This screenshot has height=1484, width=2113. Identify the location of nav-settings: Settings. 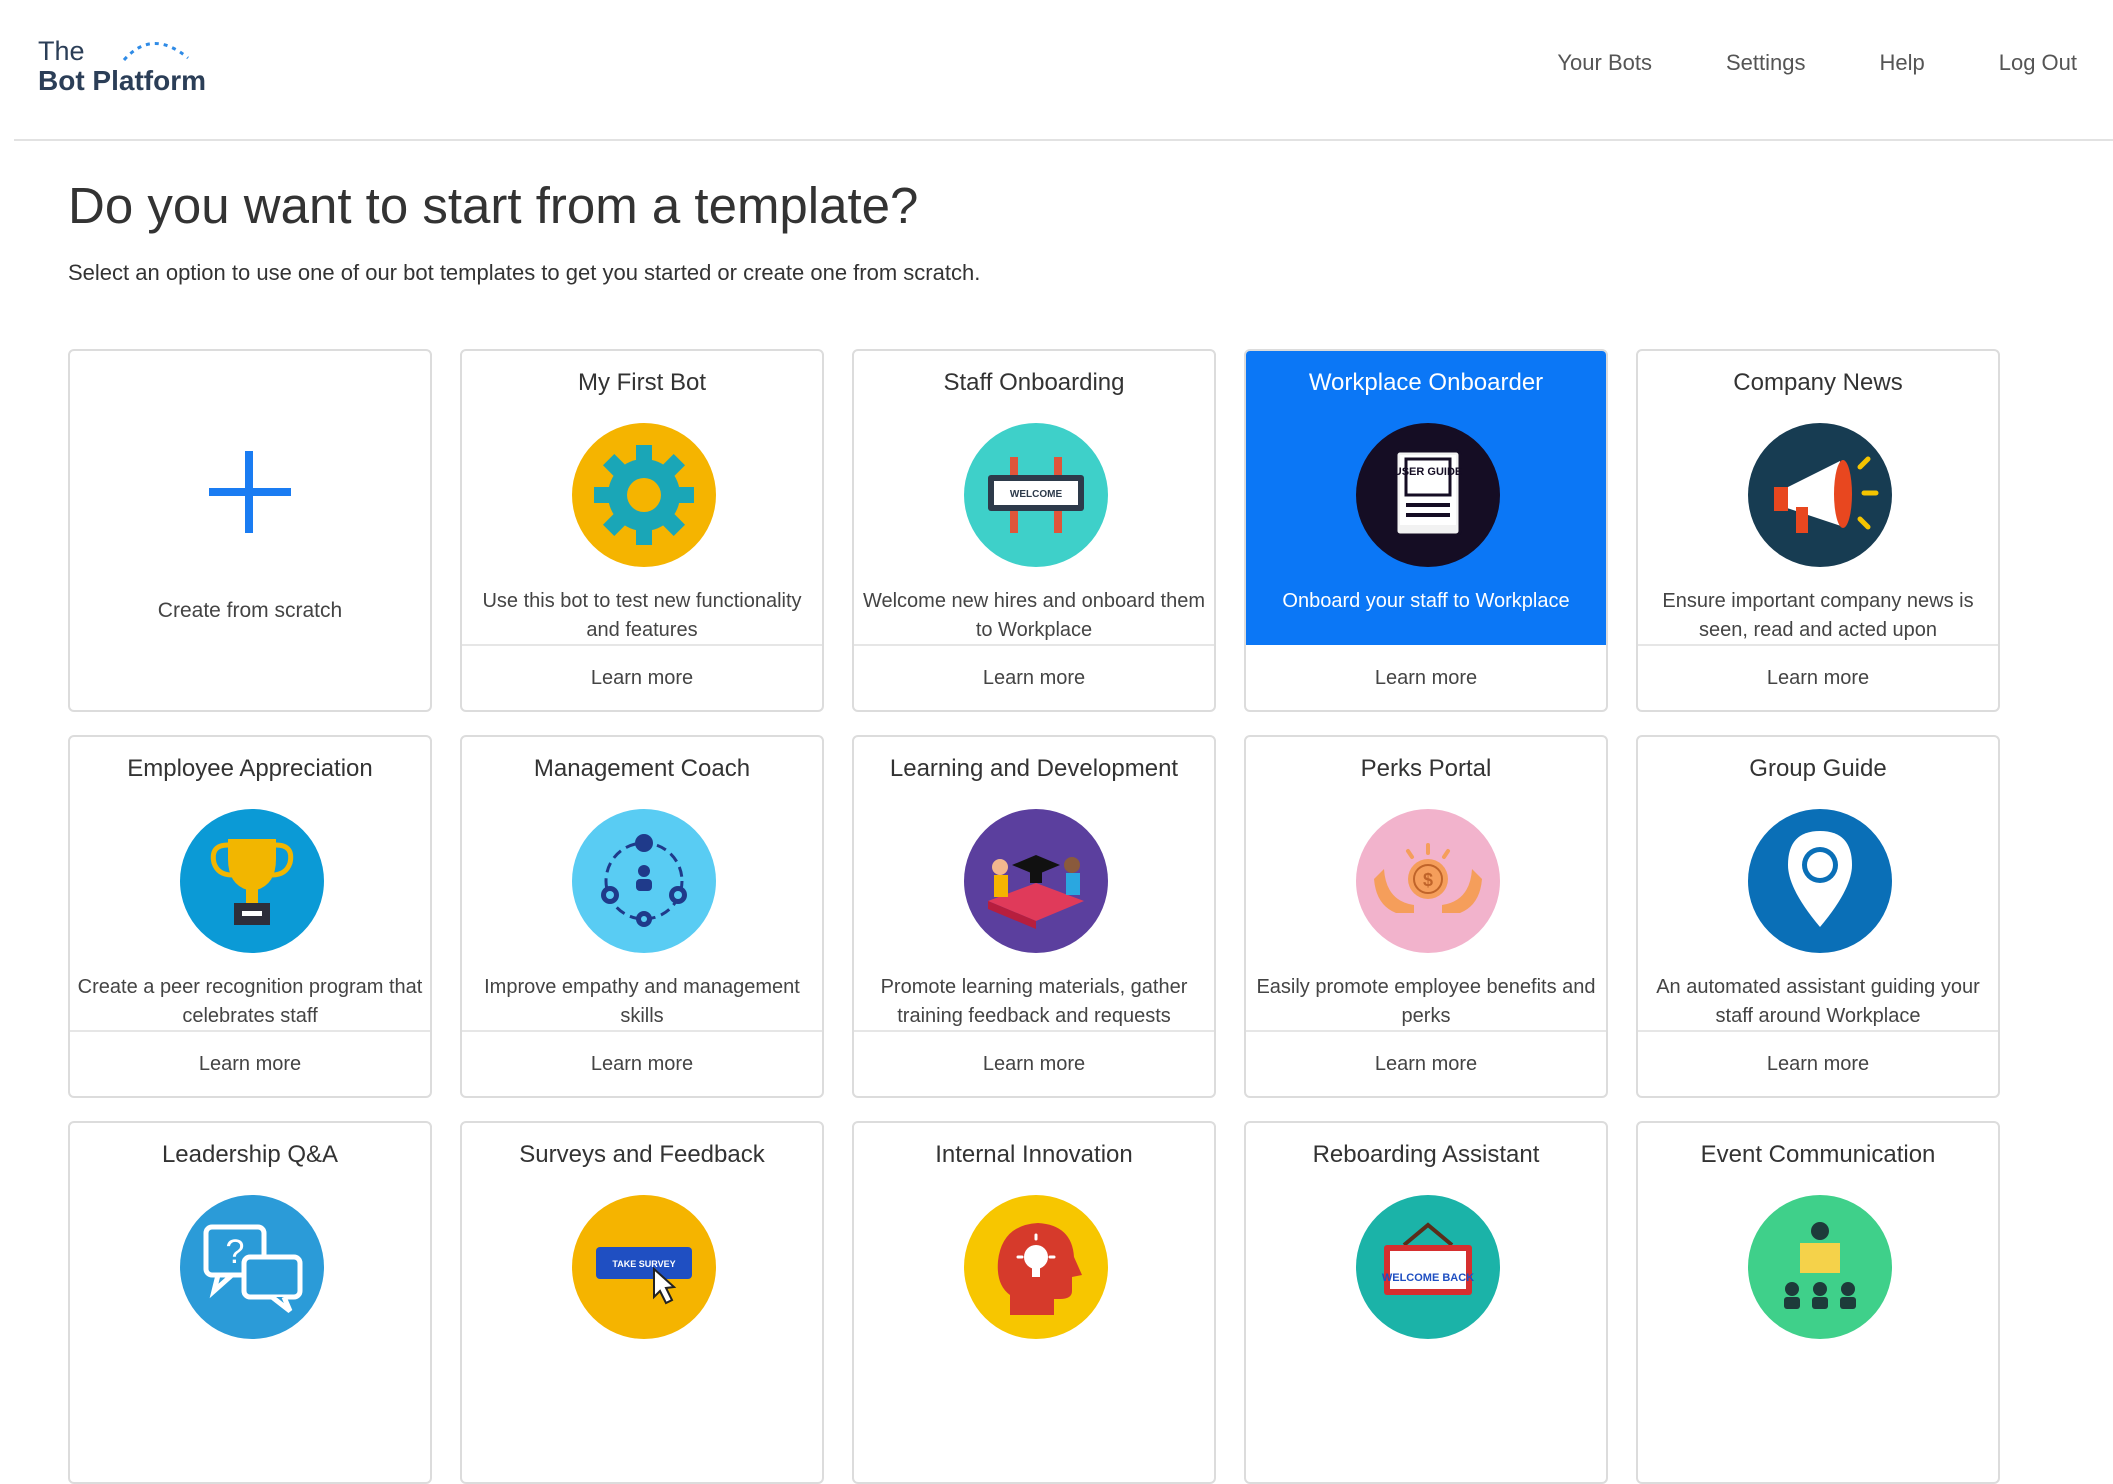
(1766, 63).